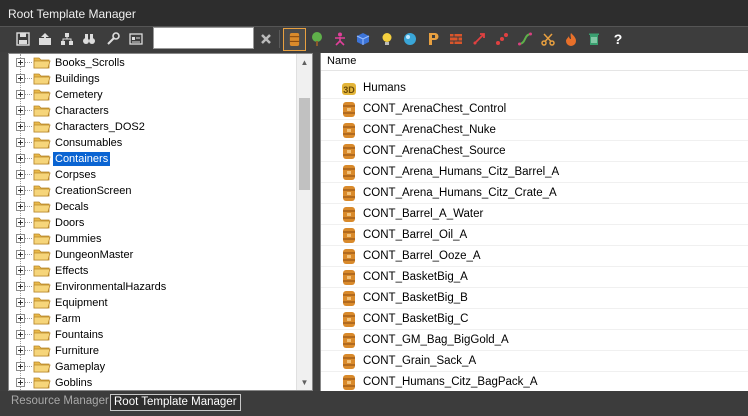 This screenshot has height=416, width=748. Describe the element at coordinates (67, 39) in the screenshot. I see `hierarchy-icon` at that location.